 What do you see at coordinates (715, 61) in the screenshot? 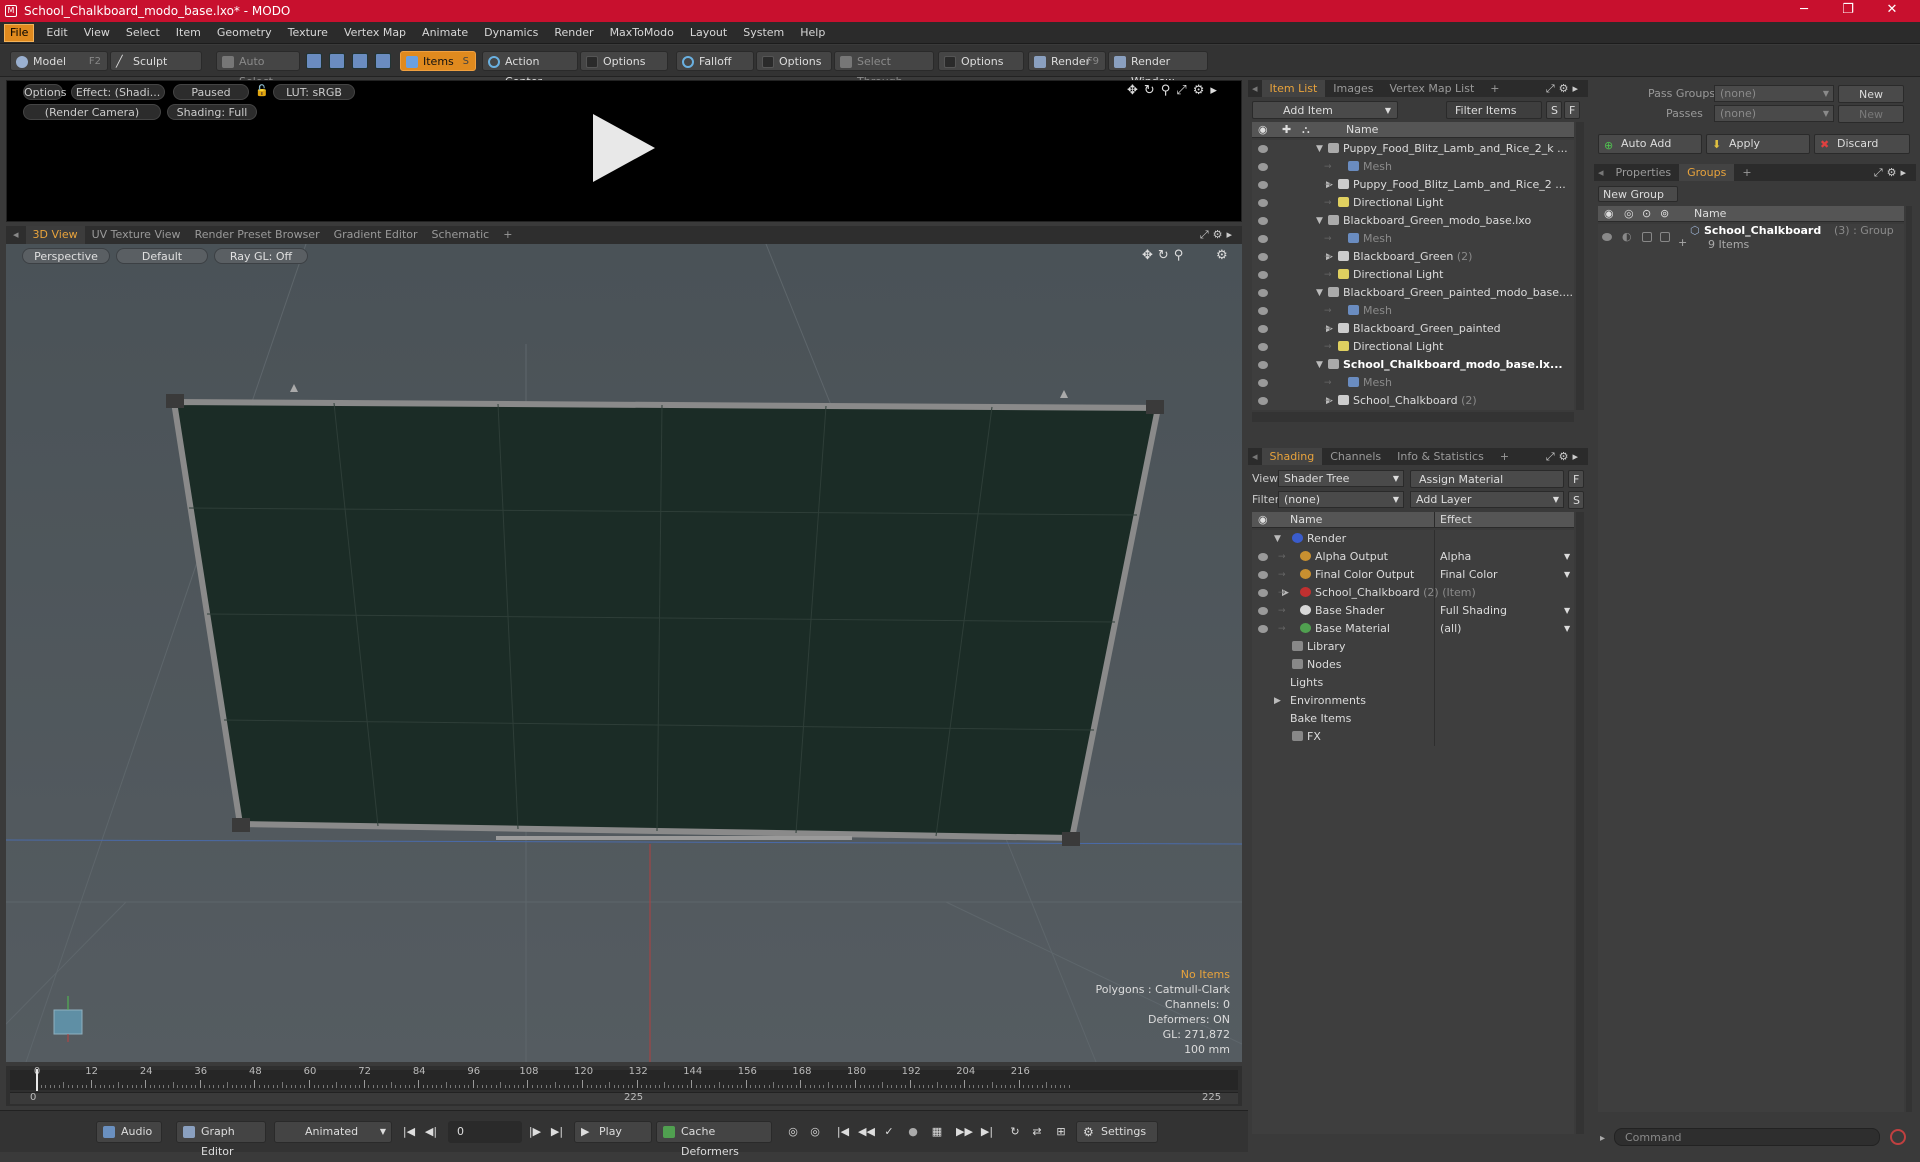
I see `falloff-button: Falloff` at bounding box center [715, 61].